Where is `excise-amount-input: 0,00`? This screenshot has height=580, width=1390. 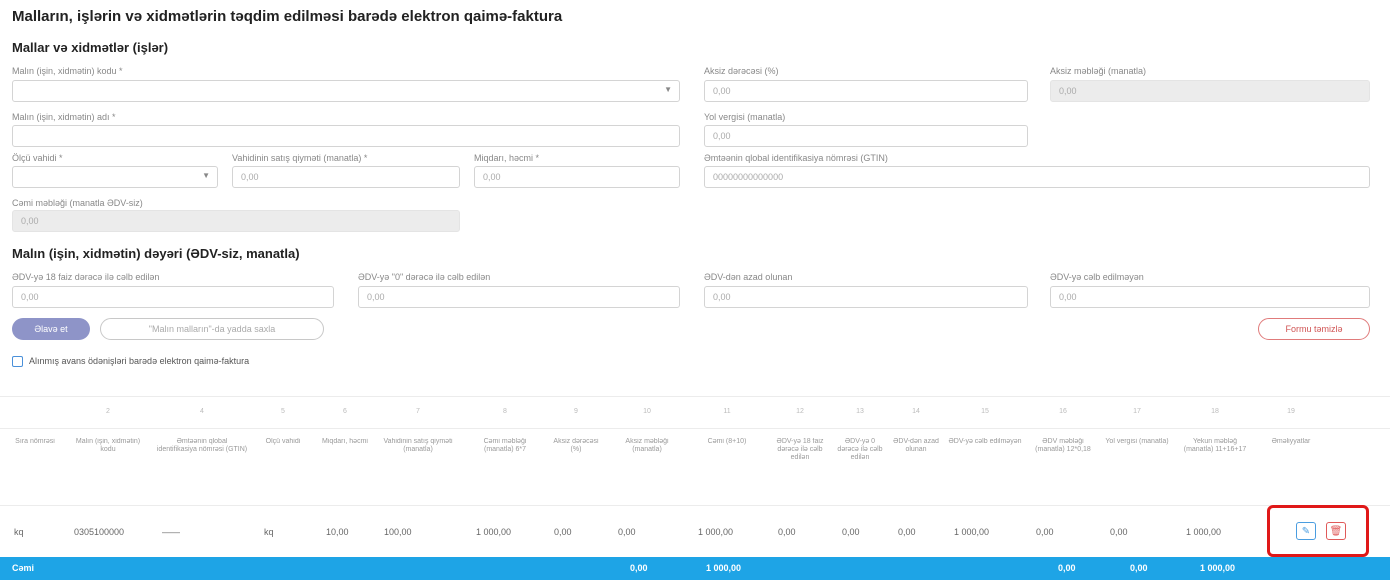
excise-amount-input: 0,00 is located at coordinates (1210, 91).